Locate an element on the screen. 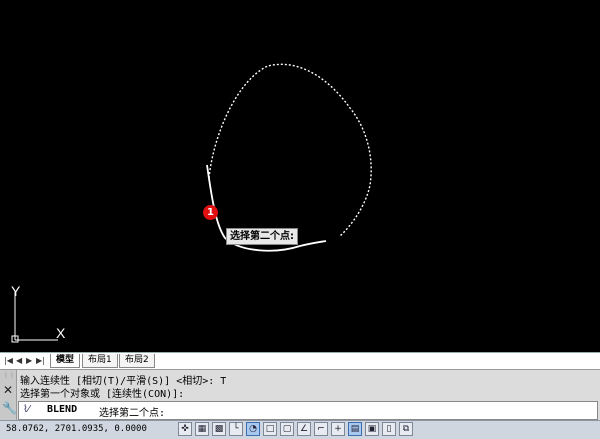 This screenshot has width=600, height=439. 3d-object-snap-icon: ▢ is located at coordinates (287, 429).